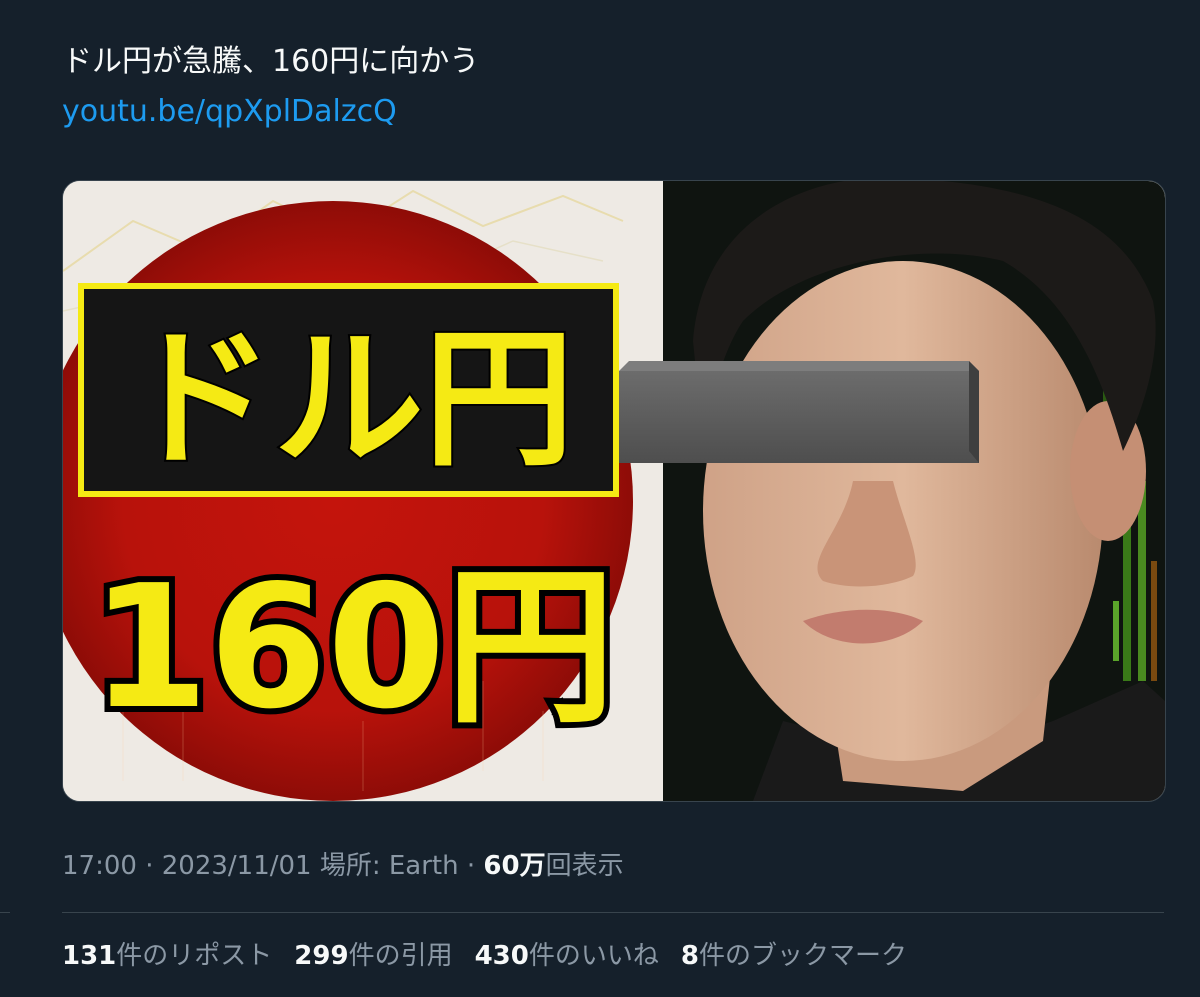 This screenshot has width=1200, height=997. Describe the element at coordinates (271, 61) in the screenshot. I see `tweet-text: ドル円が急騰、160円に向かう` at that location.